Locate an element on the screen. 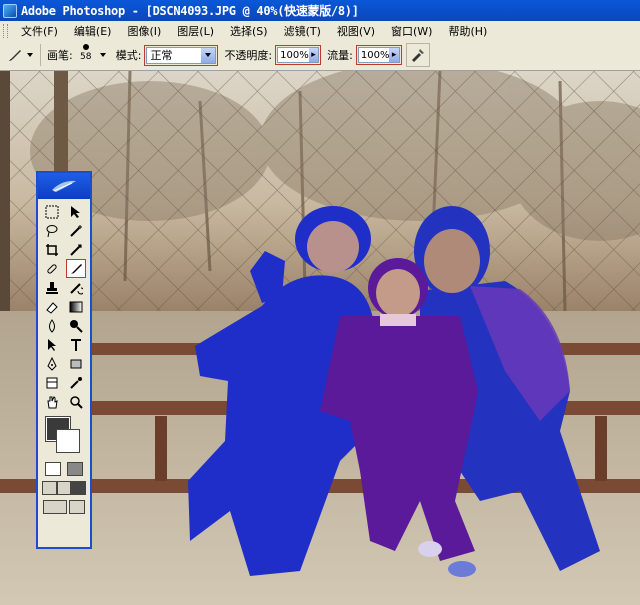 The width and height of the screenshot is (640, 605). flow-value: 100% is located at coordinates (375, 55).